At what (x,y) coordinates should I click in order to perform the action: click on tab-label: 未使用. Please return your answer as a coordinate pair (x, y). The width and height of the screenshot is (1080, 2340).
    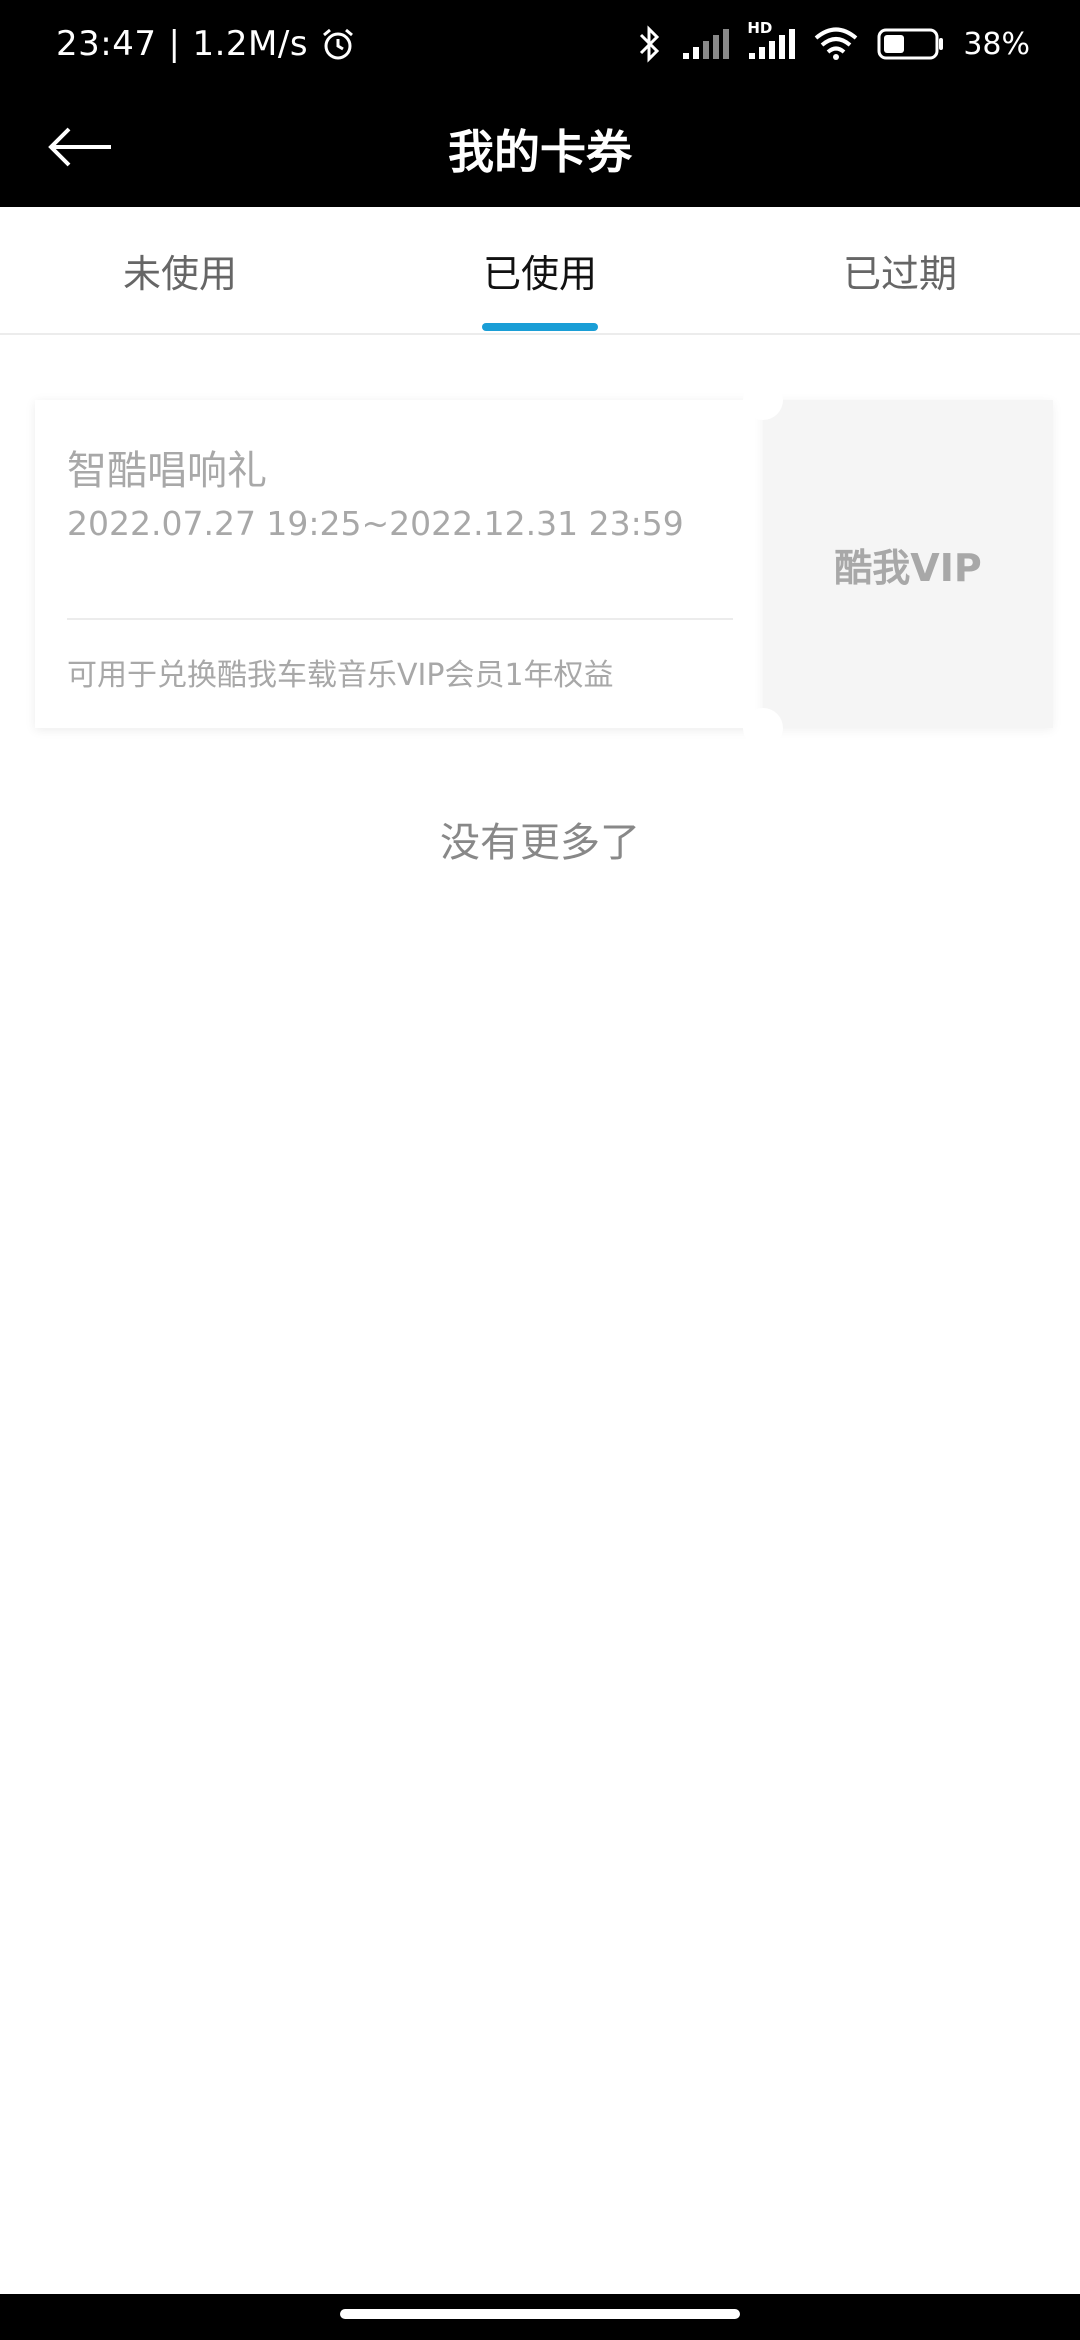
    Looking at the image, I should click on (179, 273).